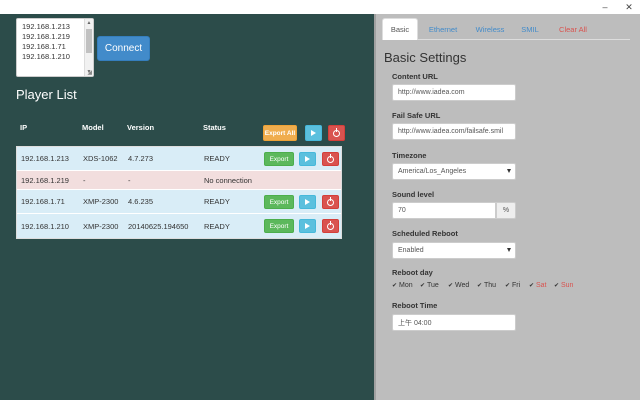  What do you see at coordinates (141, 201) in the screenshot?
I see `cell-version: 4.6.235` at bounding box center [141, 201].